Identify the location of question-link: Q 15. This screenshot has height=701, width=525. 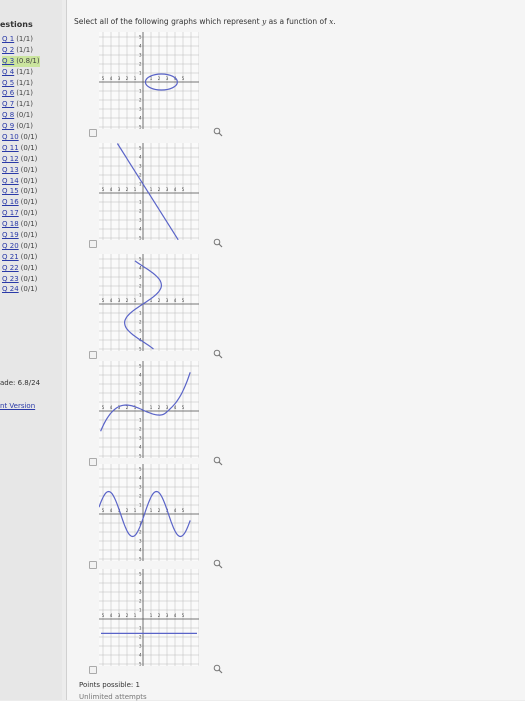
(10, 191).